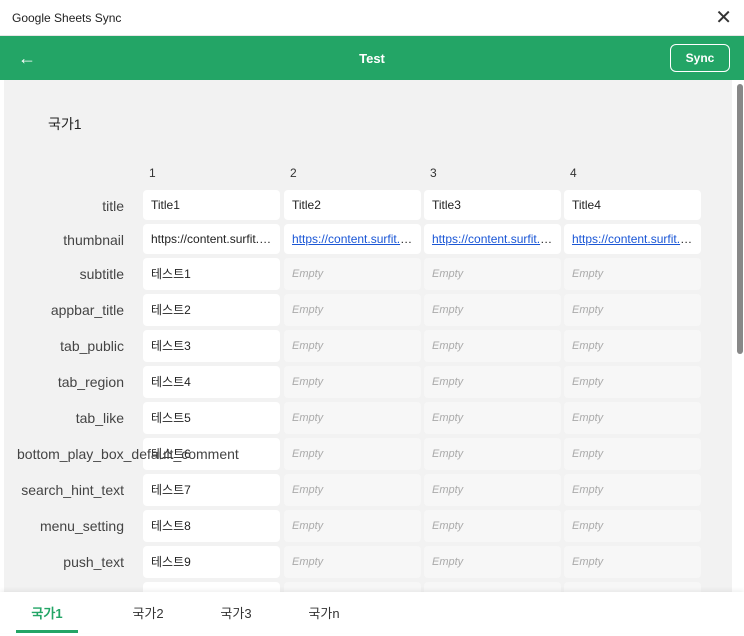  What do you see at coordinates (211, 418) in the screenshot?
I see `value-cell: 테스트5` at bounding box center [211, 418].